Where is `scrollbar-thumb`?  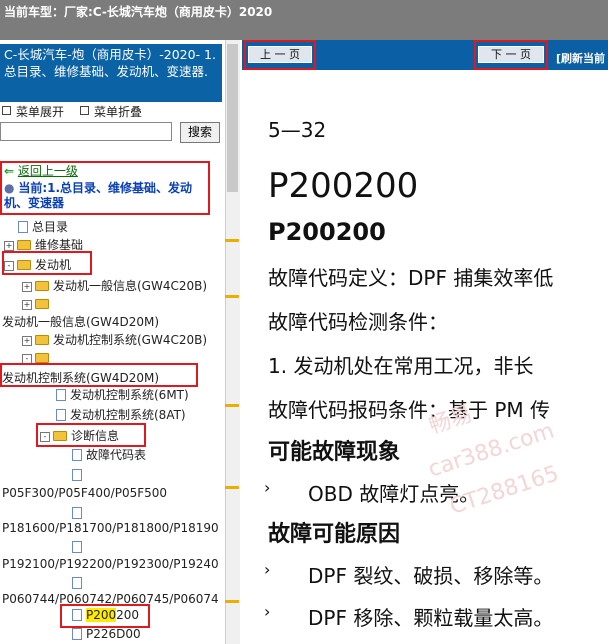
scrollbar-thumb is located at coordinates (232, 118).